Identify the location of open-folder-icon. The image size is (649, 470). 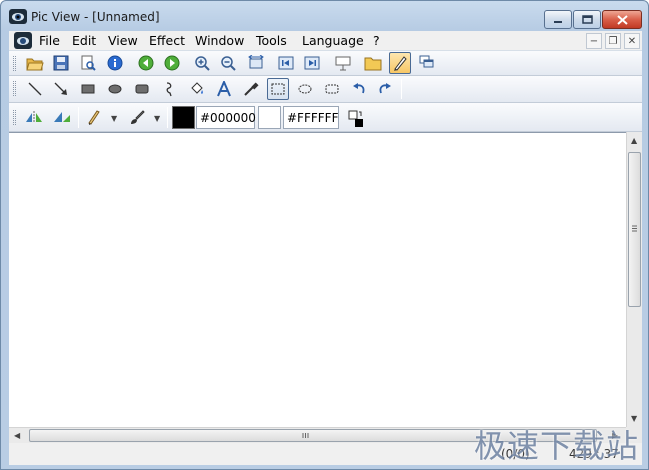
(35, 64).